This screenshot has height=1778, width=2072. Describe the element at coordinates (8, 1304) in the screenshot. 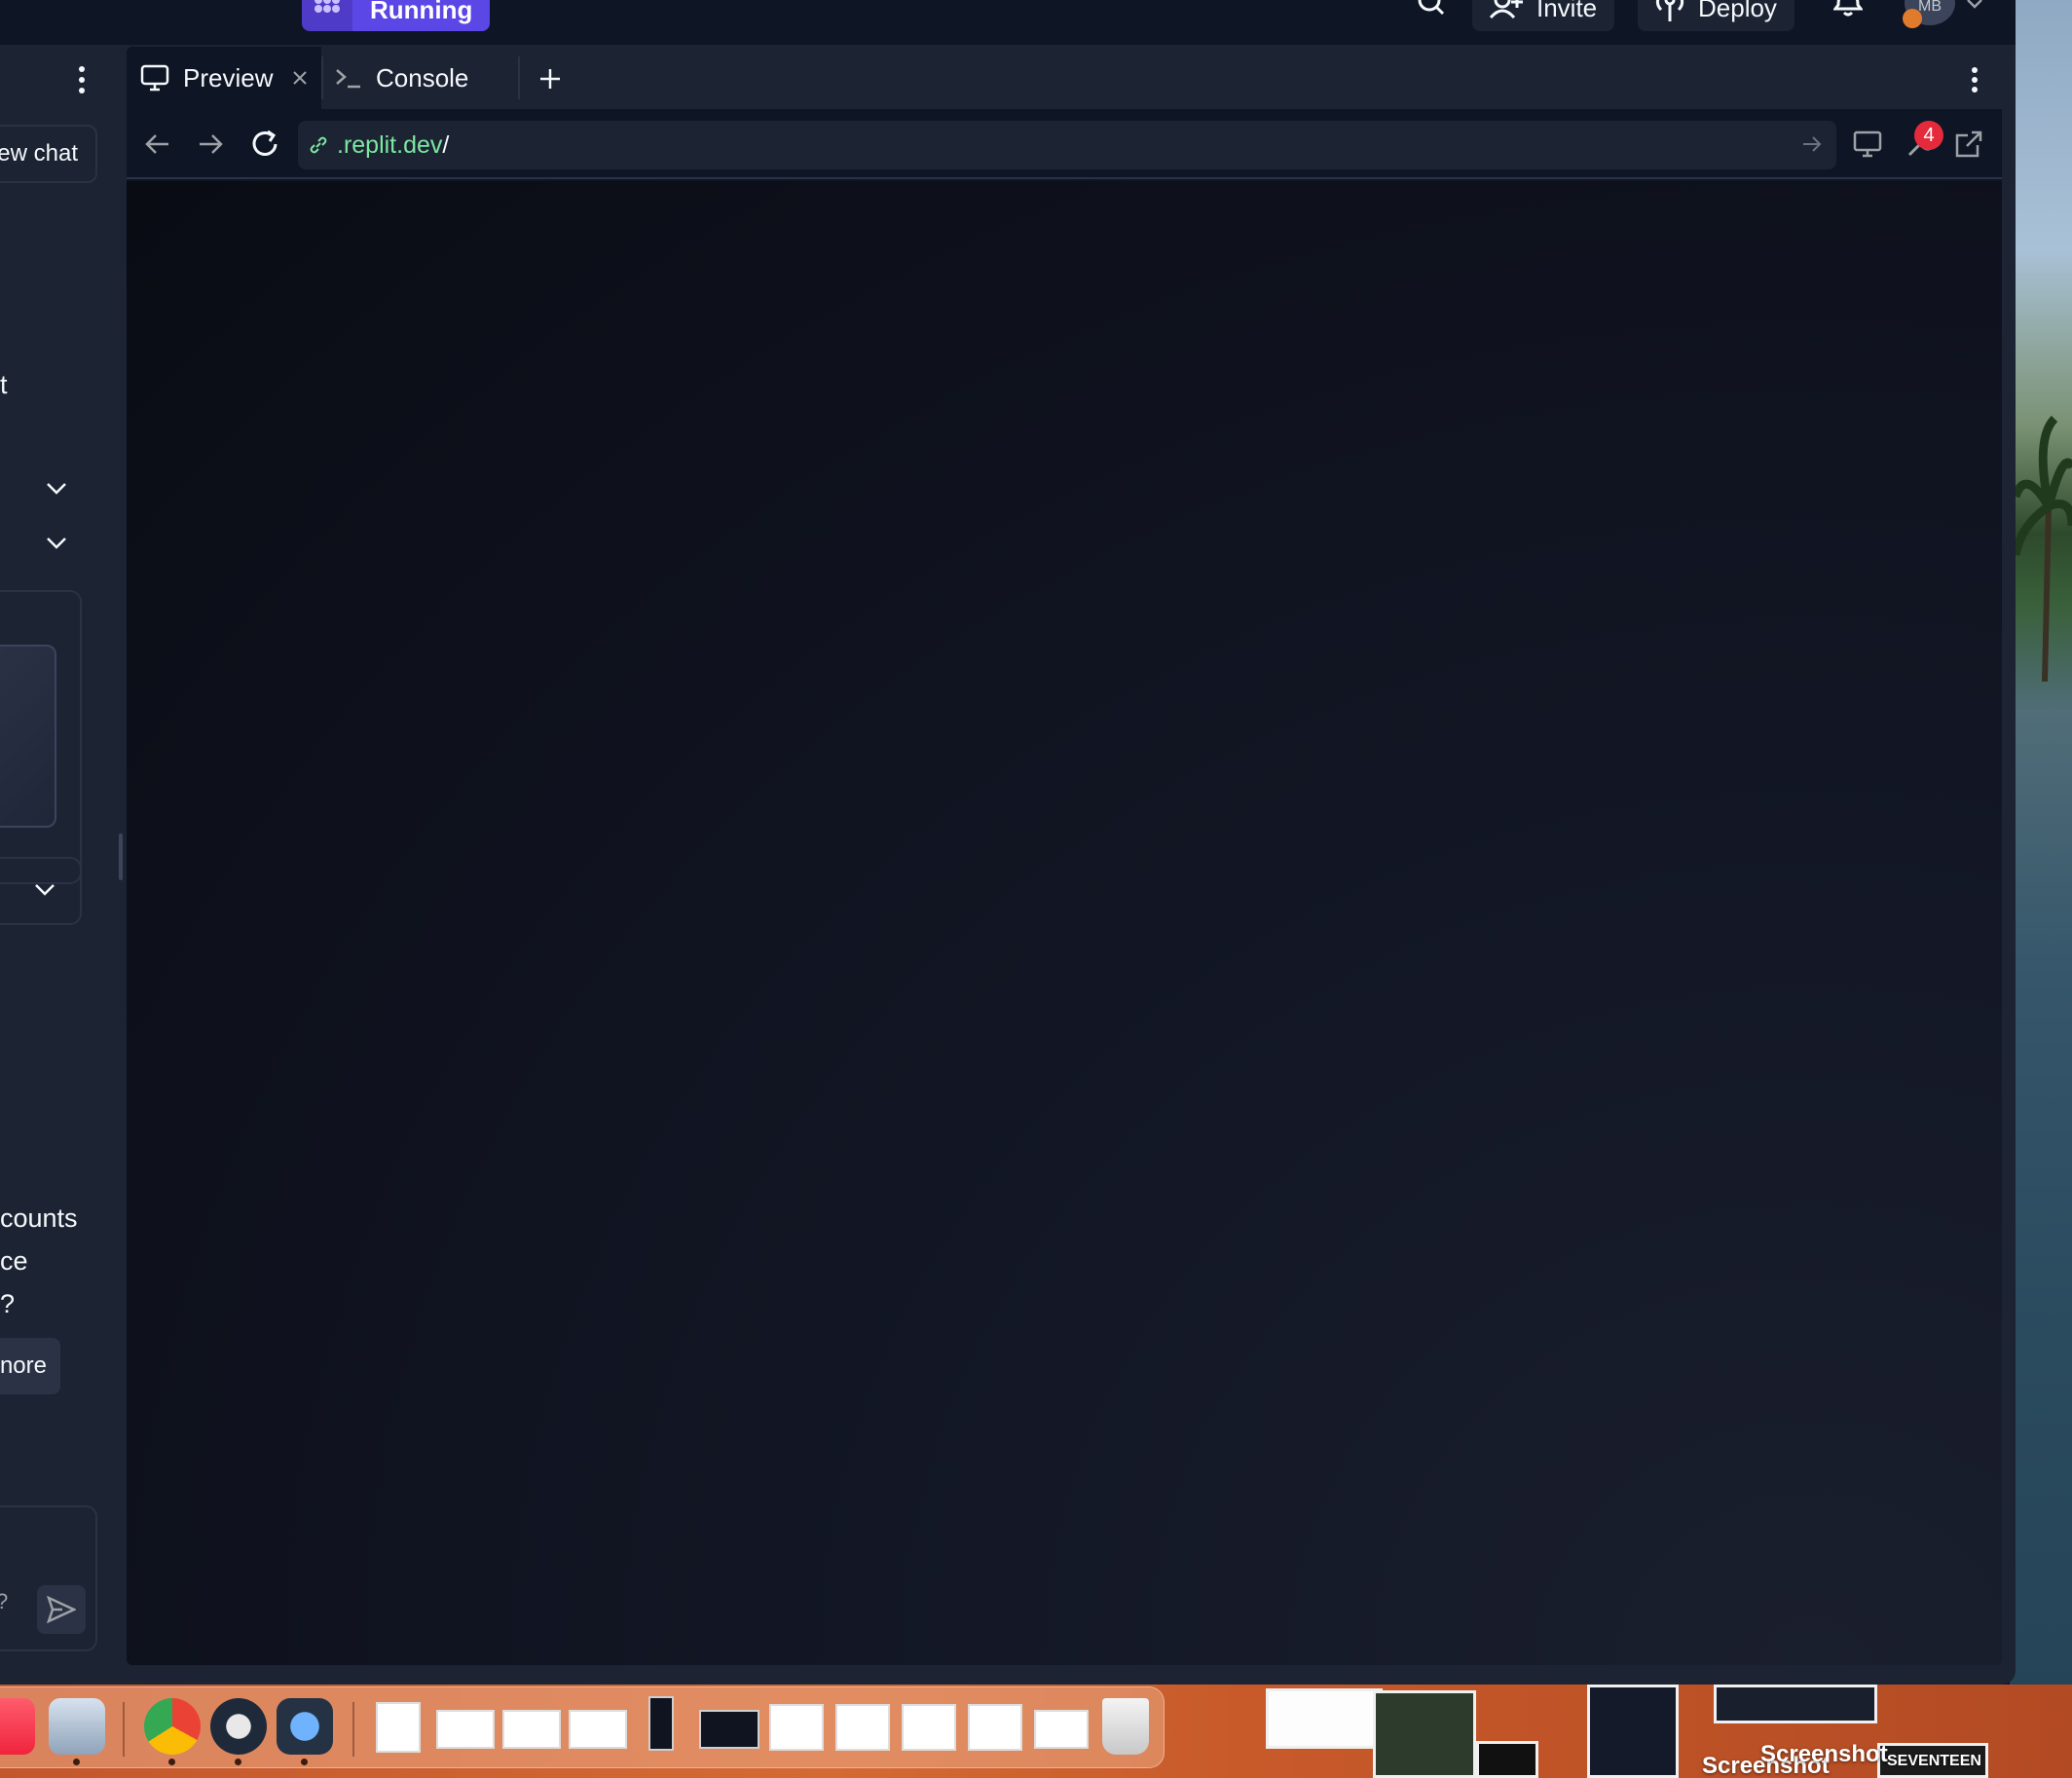

I see `panel-text-fragment: ?` at that location.